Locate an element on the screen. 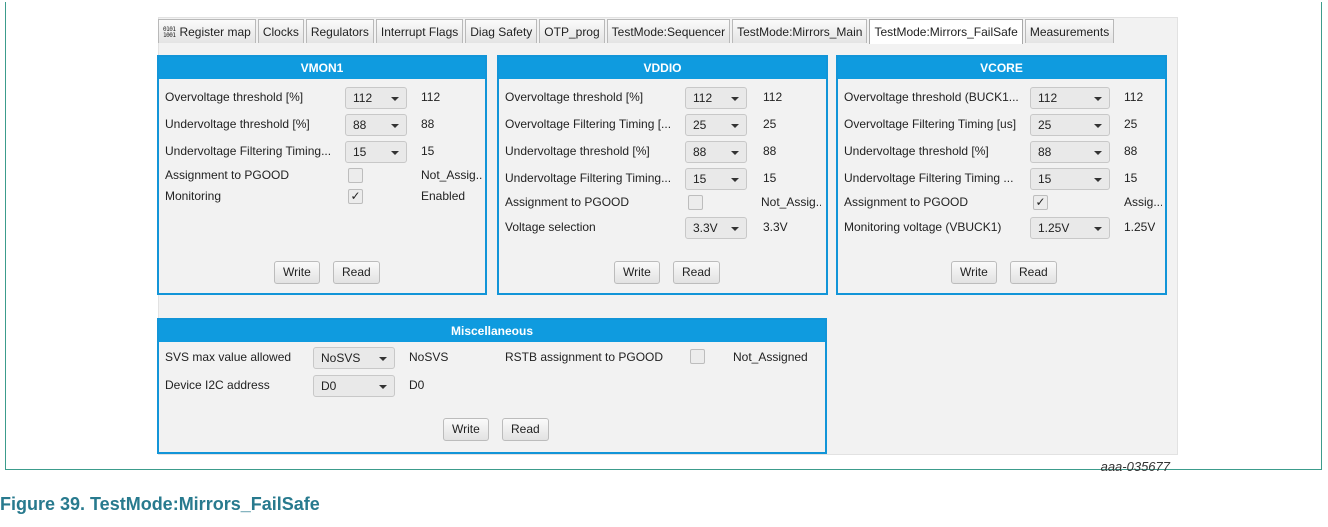 The height and width of the screenshot is (527, 1328). monitoring-voltage-combo: 1.25V is located at coordinates (1070, 228).